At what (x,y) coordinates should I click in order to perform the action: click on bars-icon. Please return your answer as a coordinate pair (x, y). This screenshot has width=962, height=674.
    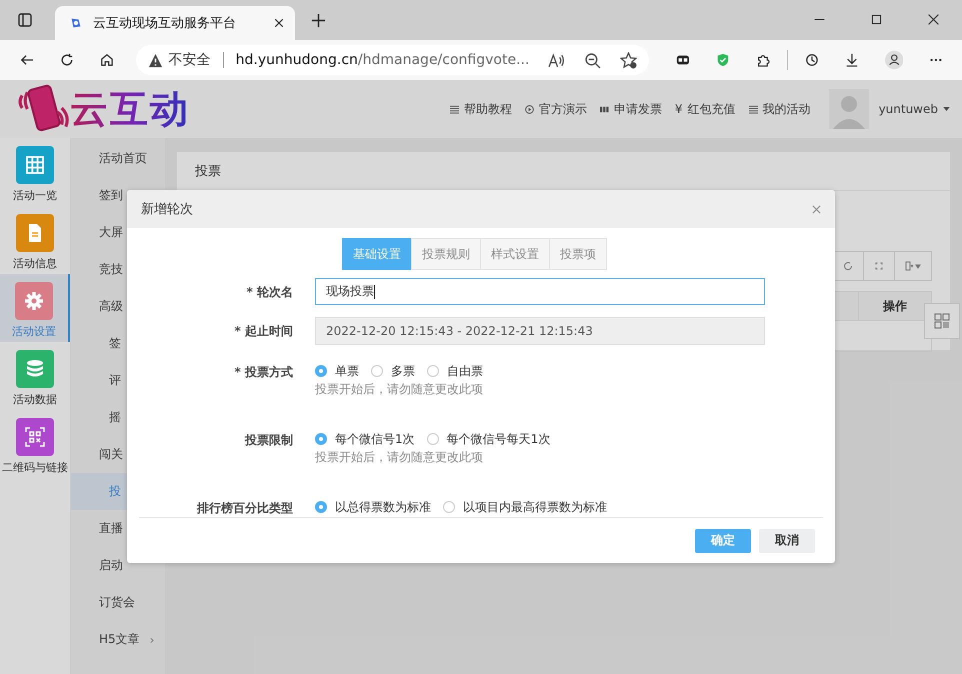
    Looking at the image, I should click on (604, 109).